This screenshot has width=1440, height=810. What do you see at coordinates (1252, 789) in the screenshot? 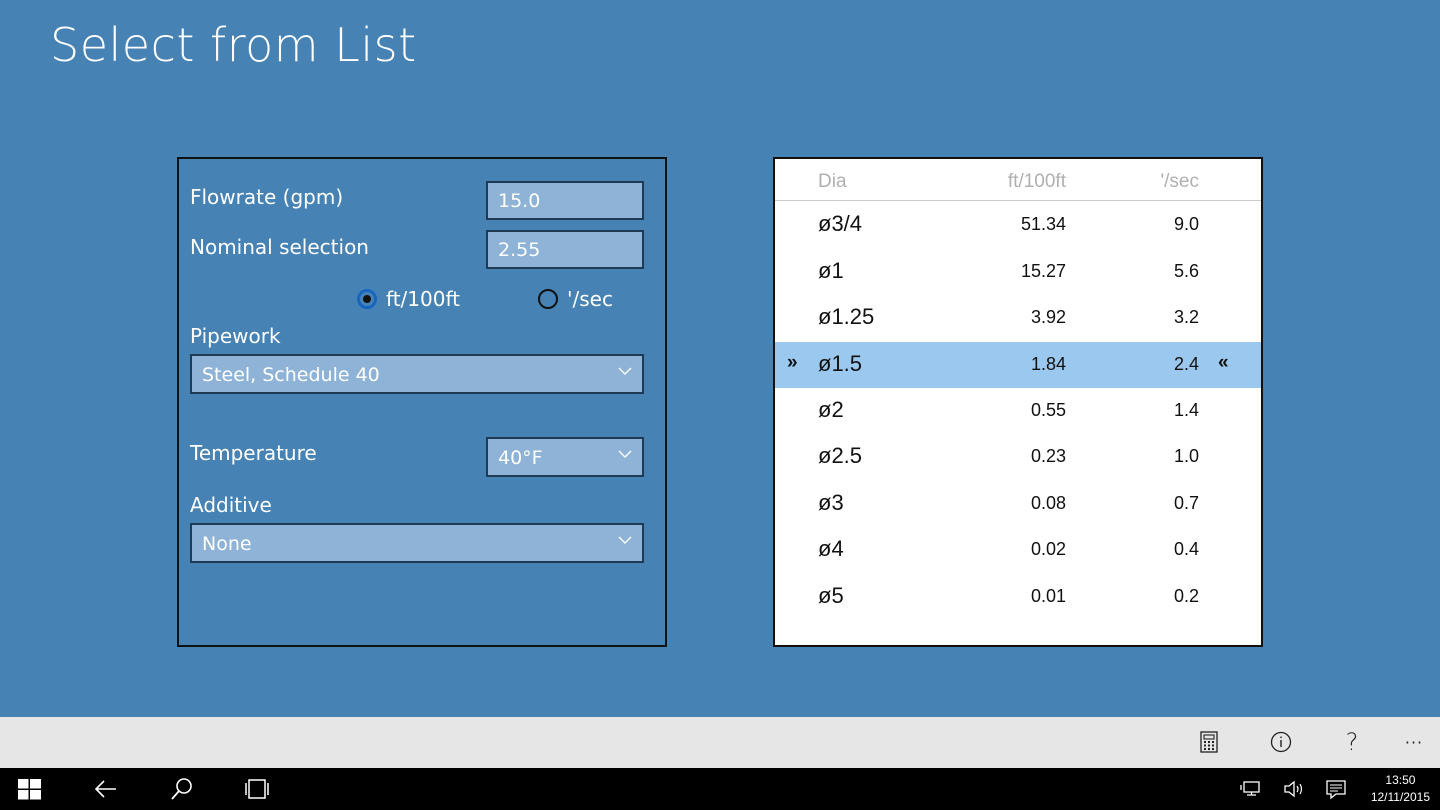
I see `network-icon` at bounding box center [1252, 789].